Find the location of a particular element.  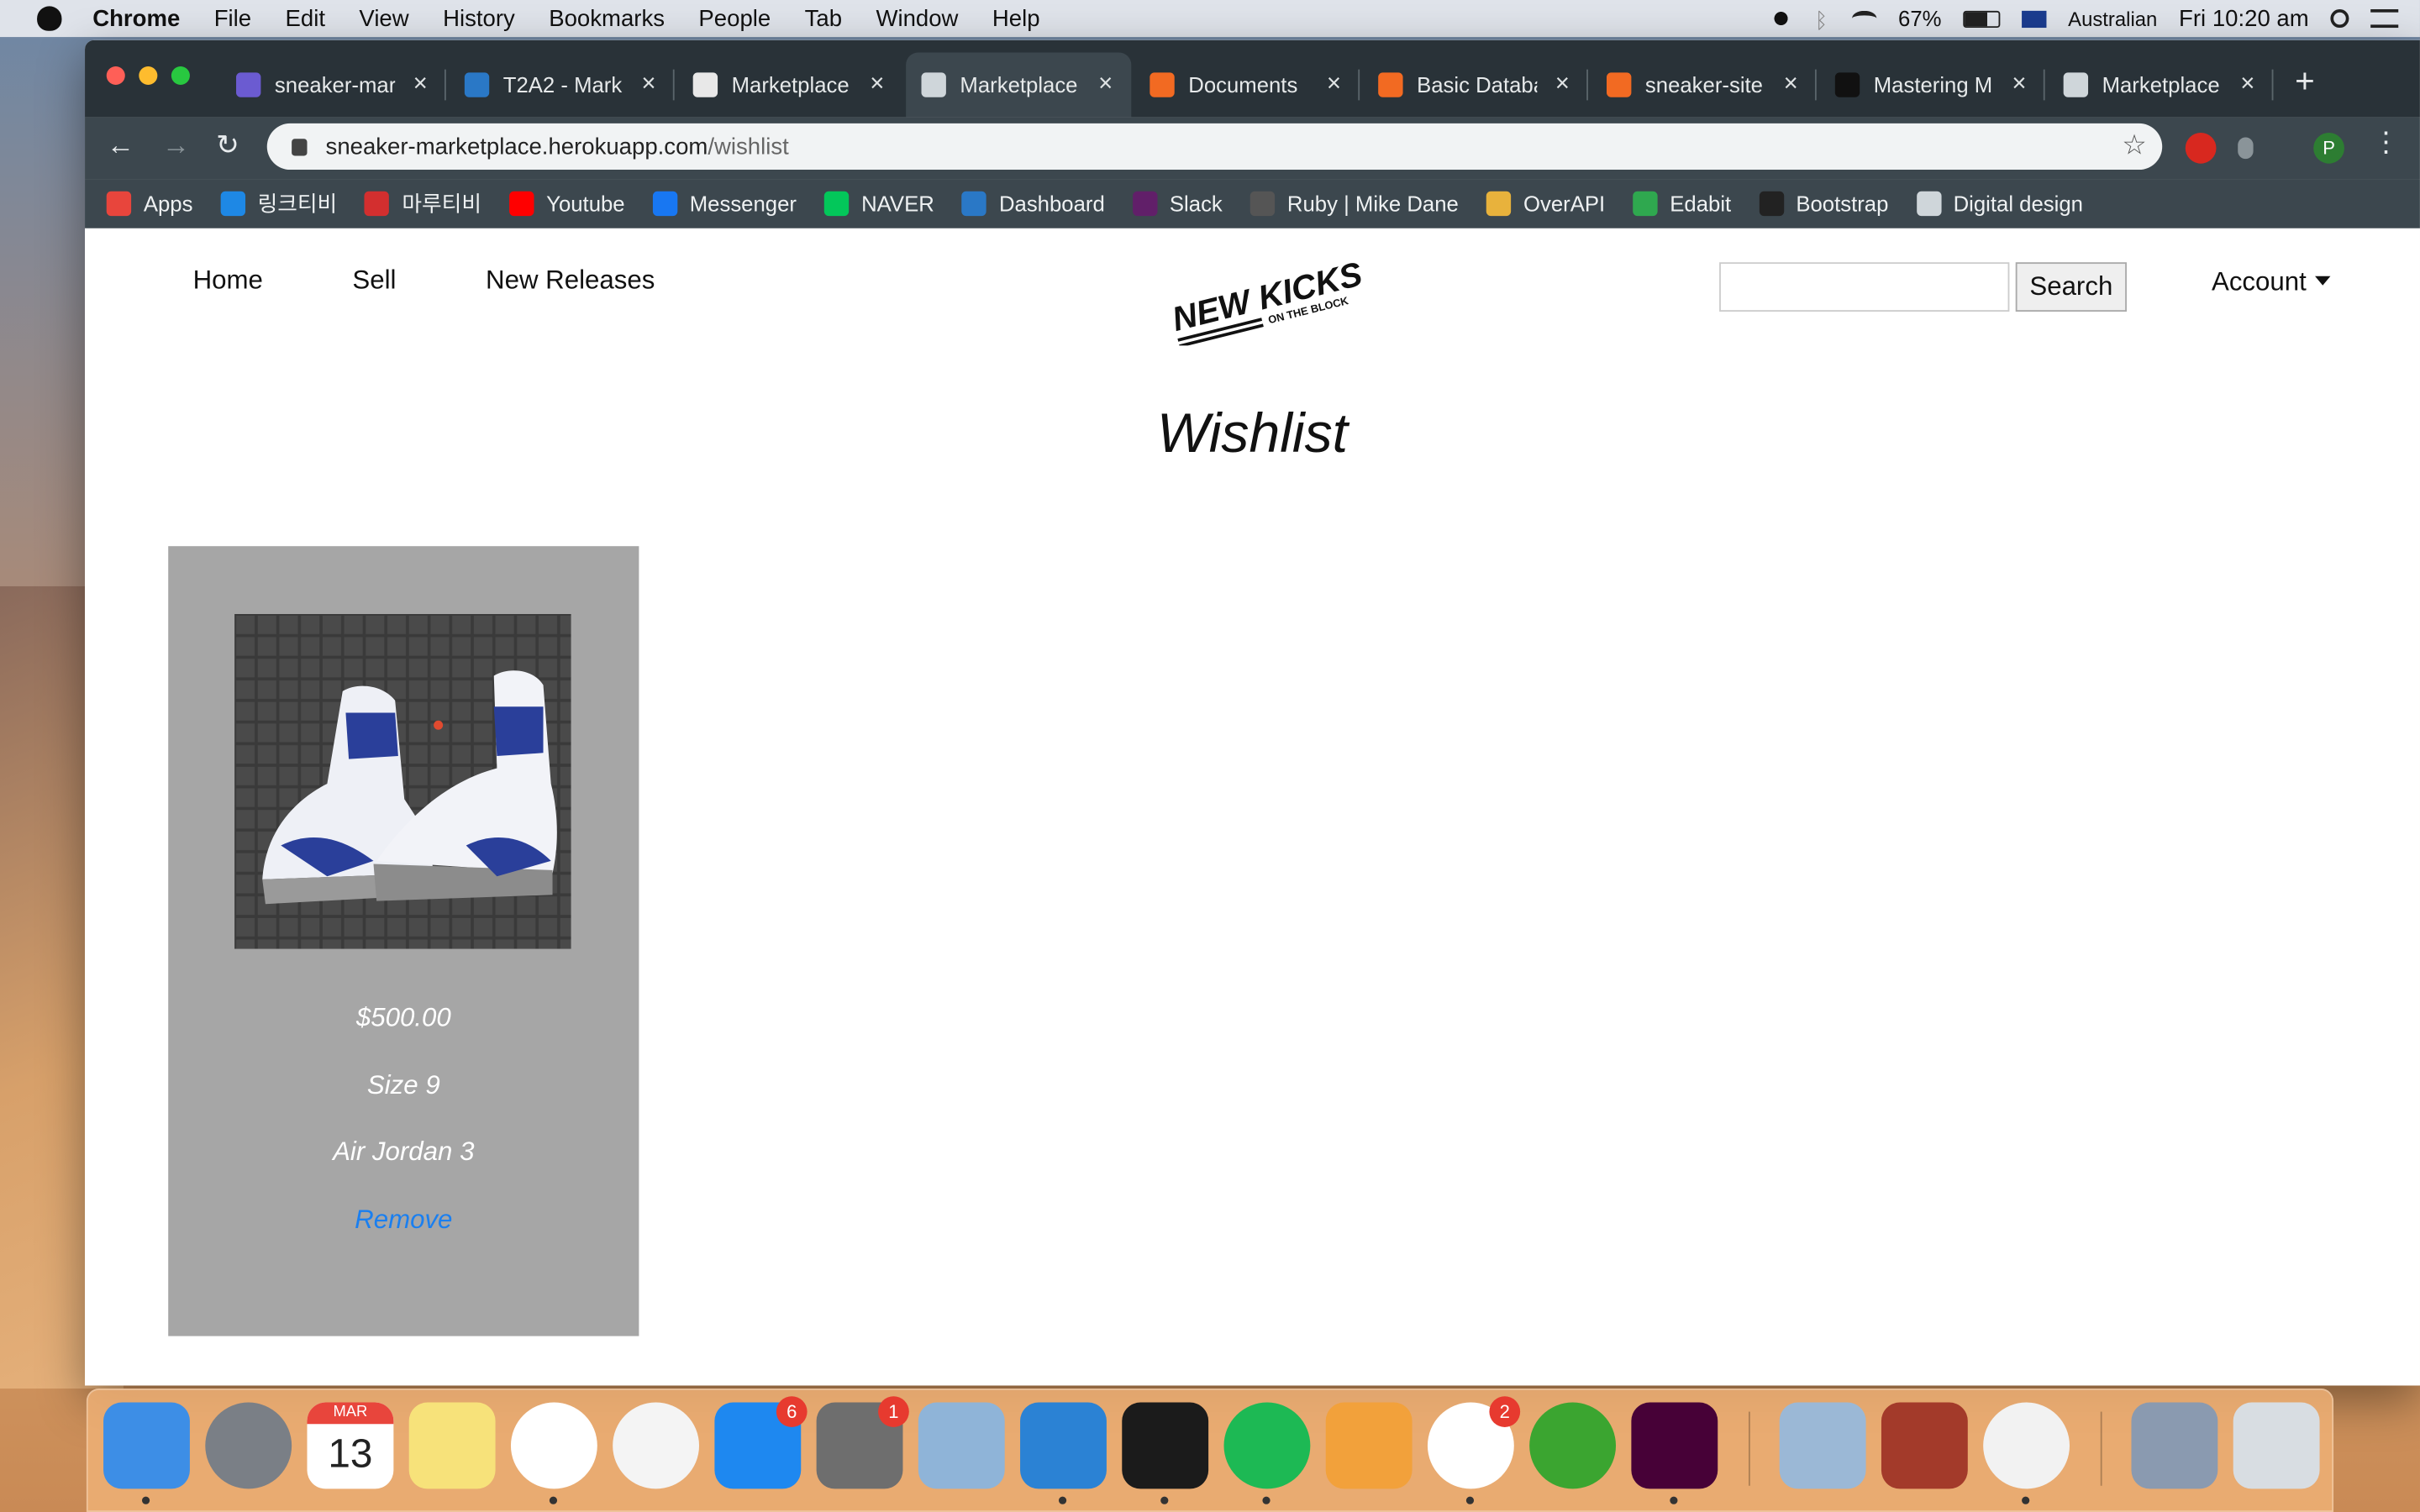

calendar-icon: MAR 13 is located at coordinates (351, 1445).